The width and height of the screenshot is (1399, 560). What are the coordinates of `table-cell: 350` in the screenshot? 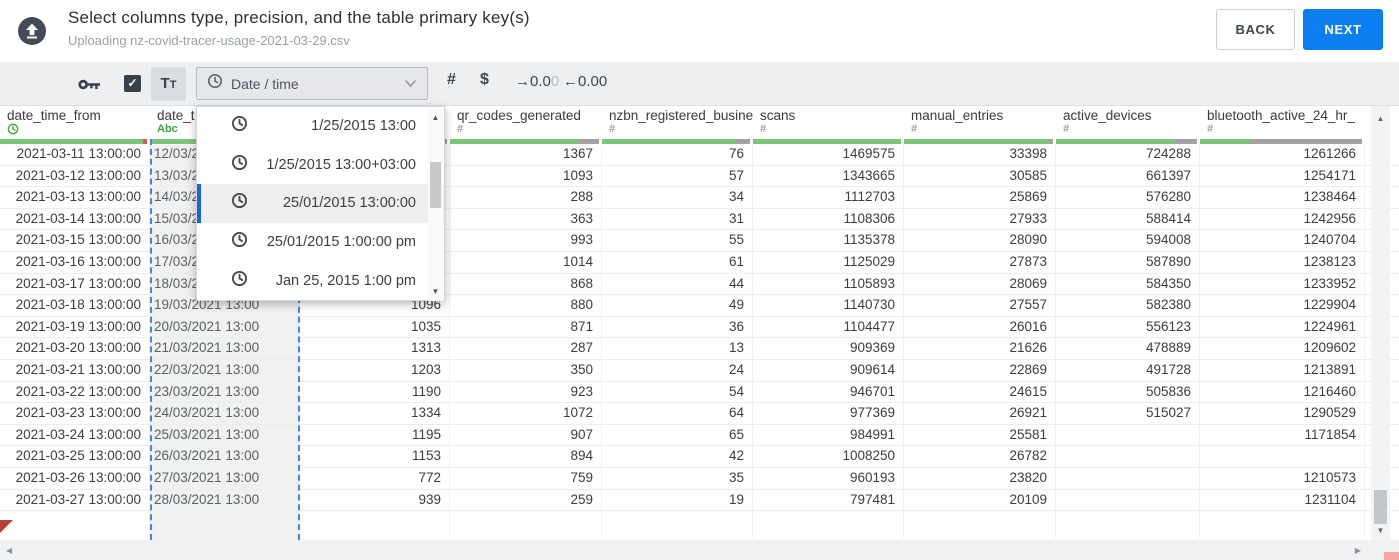 It's located at (526, 370).